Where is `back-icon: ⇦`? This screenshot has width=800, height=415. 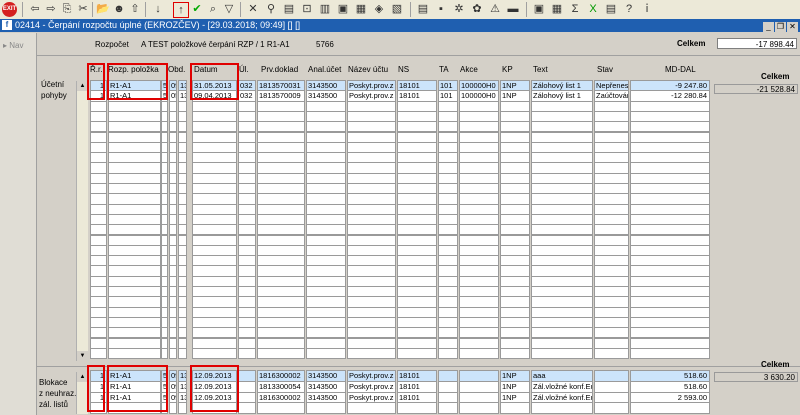
back-icon: ⇦ is located at coordinates (35, 9).